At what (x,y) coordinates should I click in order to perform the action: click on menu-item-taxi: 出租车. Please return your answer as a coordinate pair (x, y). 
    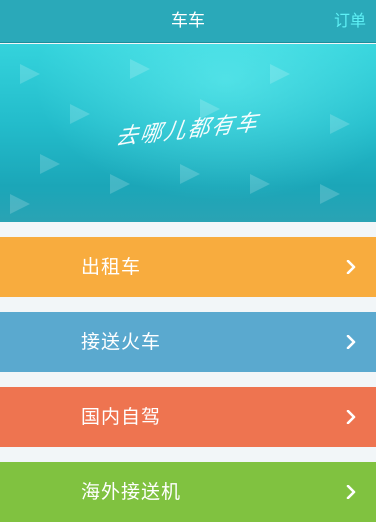
    Looking at the image, I should click on (188, 267).